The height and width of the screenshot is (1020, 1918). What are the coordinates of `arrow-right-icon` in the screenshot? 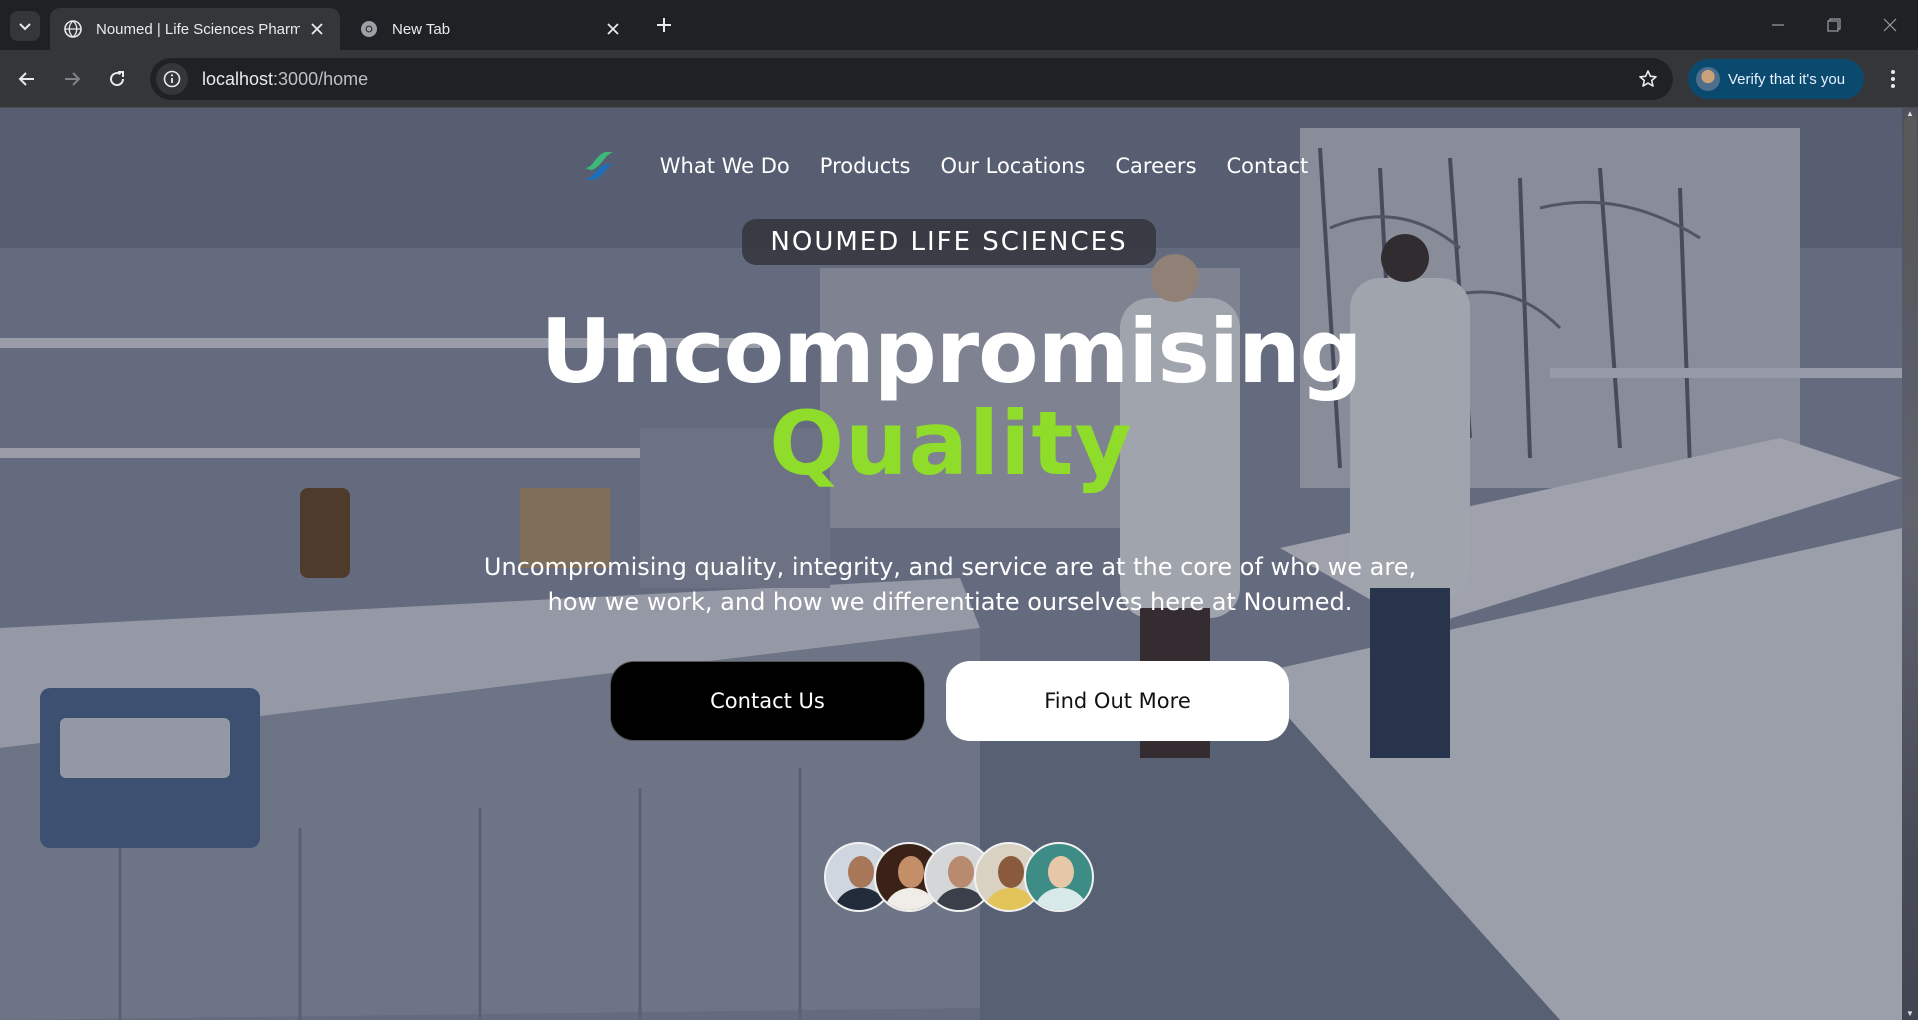 It's located at (73, 79).